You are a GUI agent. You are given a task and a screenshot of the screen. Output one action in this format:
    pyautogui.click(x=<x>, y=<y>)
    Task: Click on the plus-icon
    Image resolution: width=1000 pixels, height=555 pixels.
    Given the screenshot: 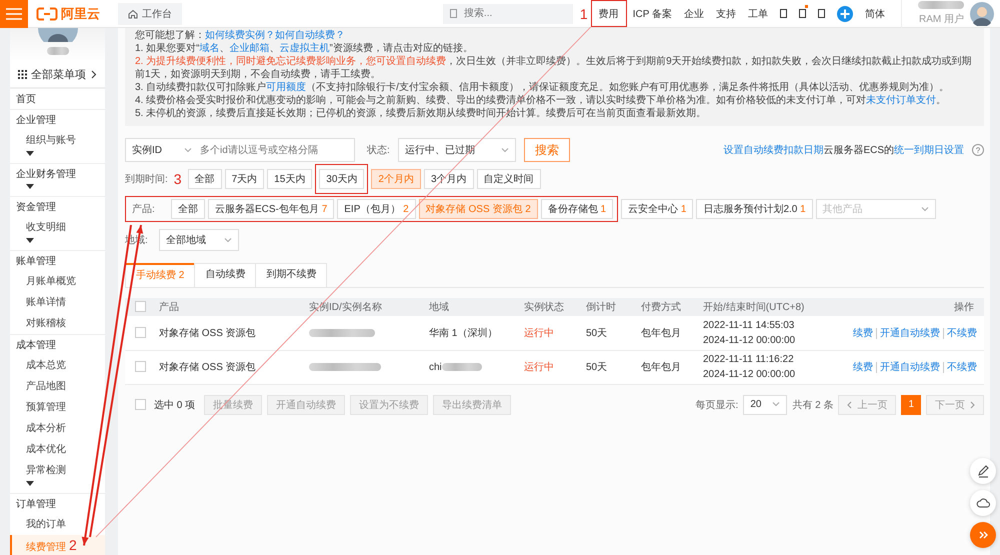 What is the action you would take?
    pyautogui.click(x=845, y=14)
    